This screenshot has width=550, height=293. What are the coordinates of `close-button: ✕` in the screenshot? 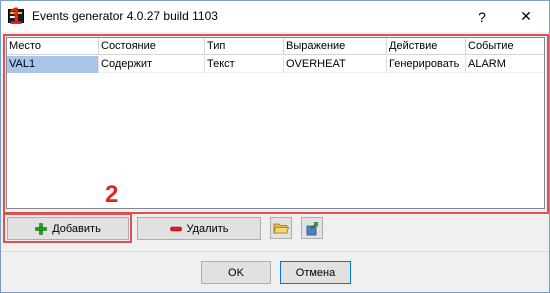 It's located at (526, 16).